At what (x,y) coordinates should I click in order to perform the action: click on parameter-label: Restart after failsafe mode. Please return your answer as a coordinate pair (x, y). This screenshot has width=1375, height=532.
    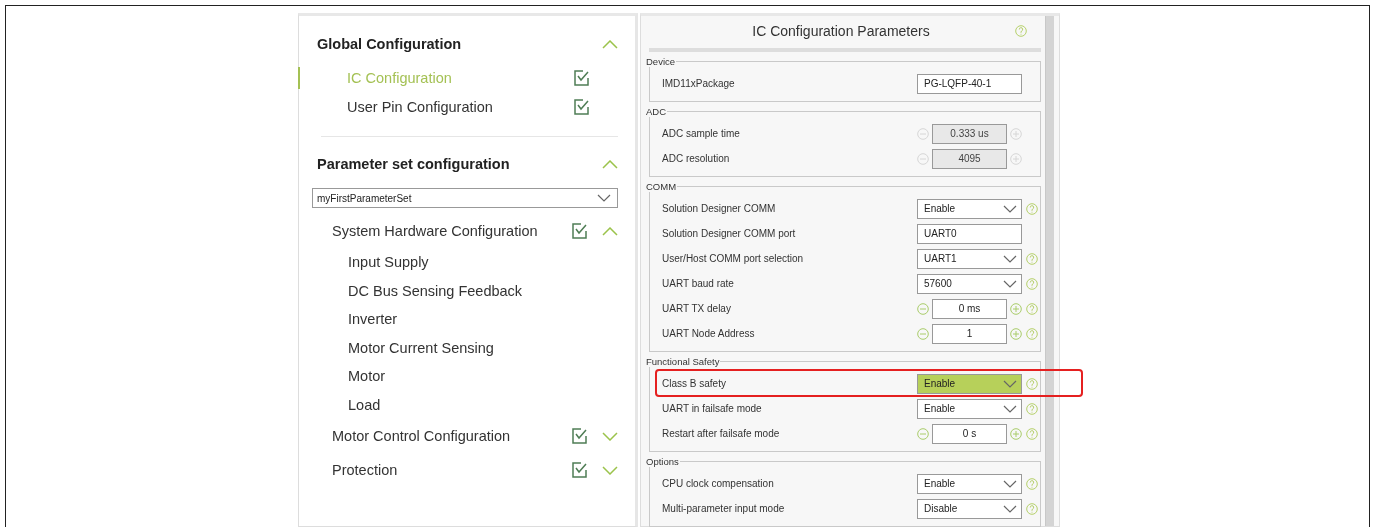
    Looking at the image, I should click on (721, 433).